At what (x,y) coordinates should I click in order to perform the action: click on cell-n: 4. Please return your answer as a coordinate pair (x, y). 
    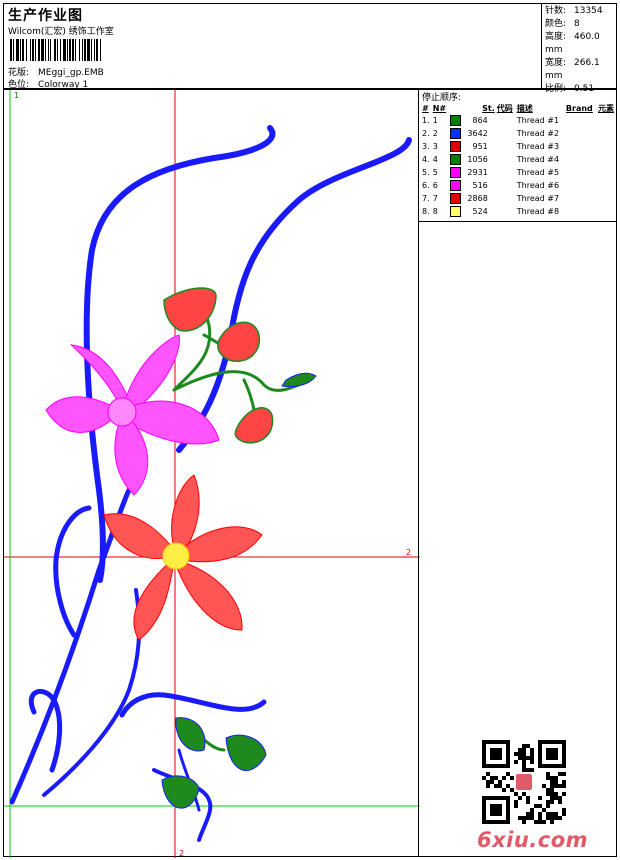
    Looking at the image, I should click on (435, 159).